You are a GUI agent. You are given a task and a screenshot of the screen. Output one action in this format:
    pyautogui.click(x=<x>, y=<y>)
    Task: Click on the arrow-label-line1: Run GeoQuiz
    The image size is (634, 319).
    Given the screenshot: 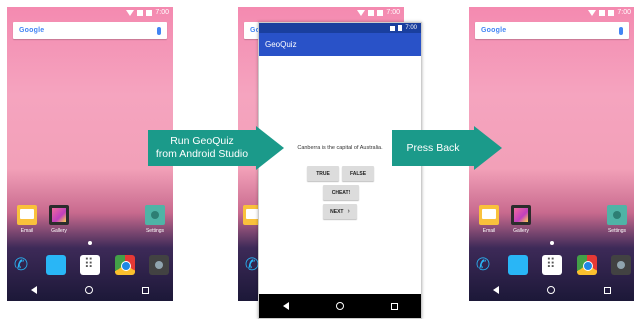 What is the action you would take?
    pyautogui.click(x=202, y=141)
    